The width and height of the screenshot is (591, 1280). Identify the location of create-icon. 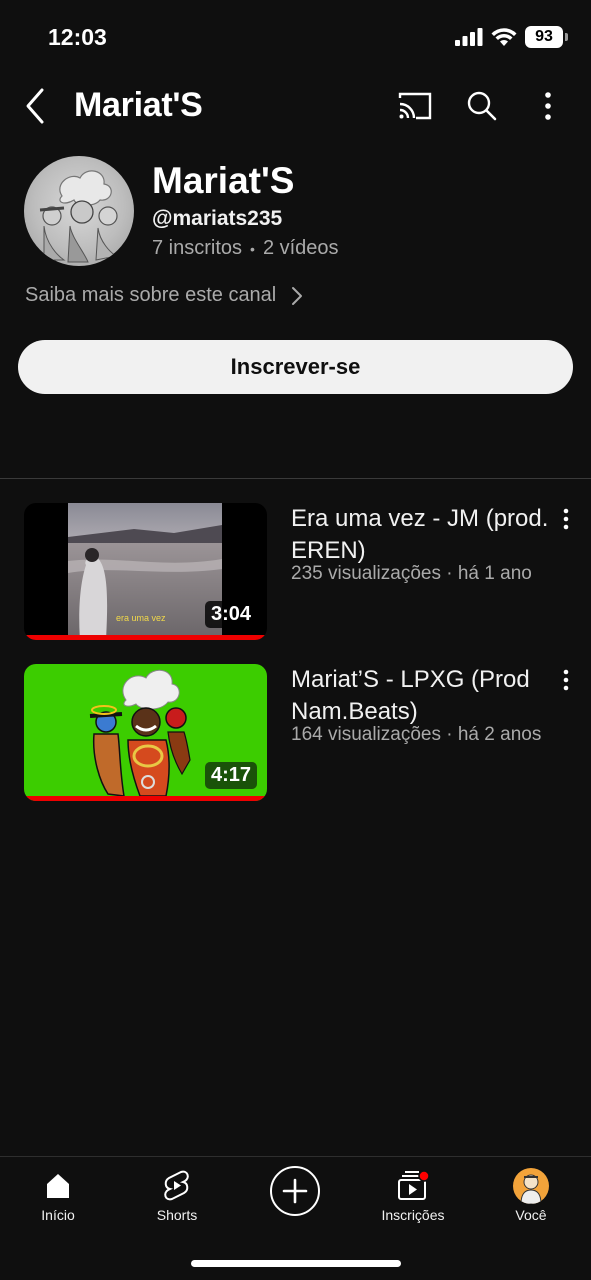
(295, 1191).